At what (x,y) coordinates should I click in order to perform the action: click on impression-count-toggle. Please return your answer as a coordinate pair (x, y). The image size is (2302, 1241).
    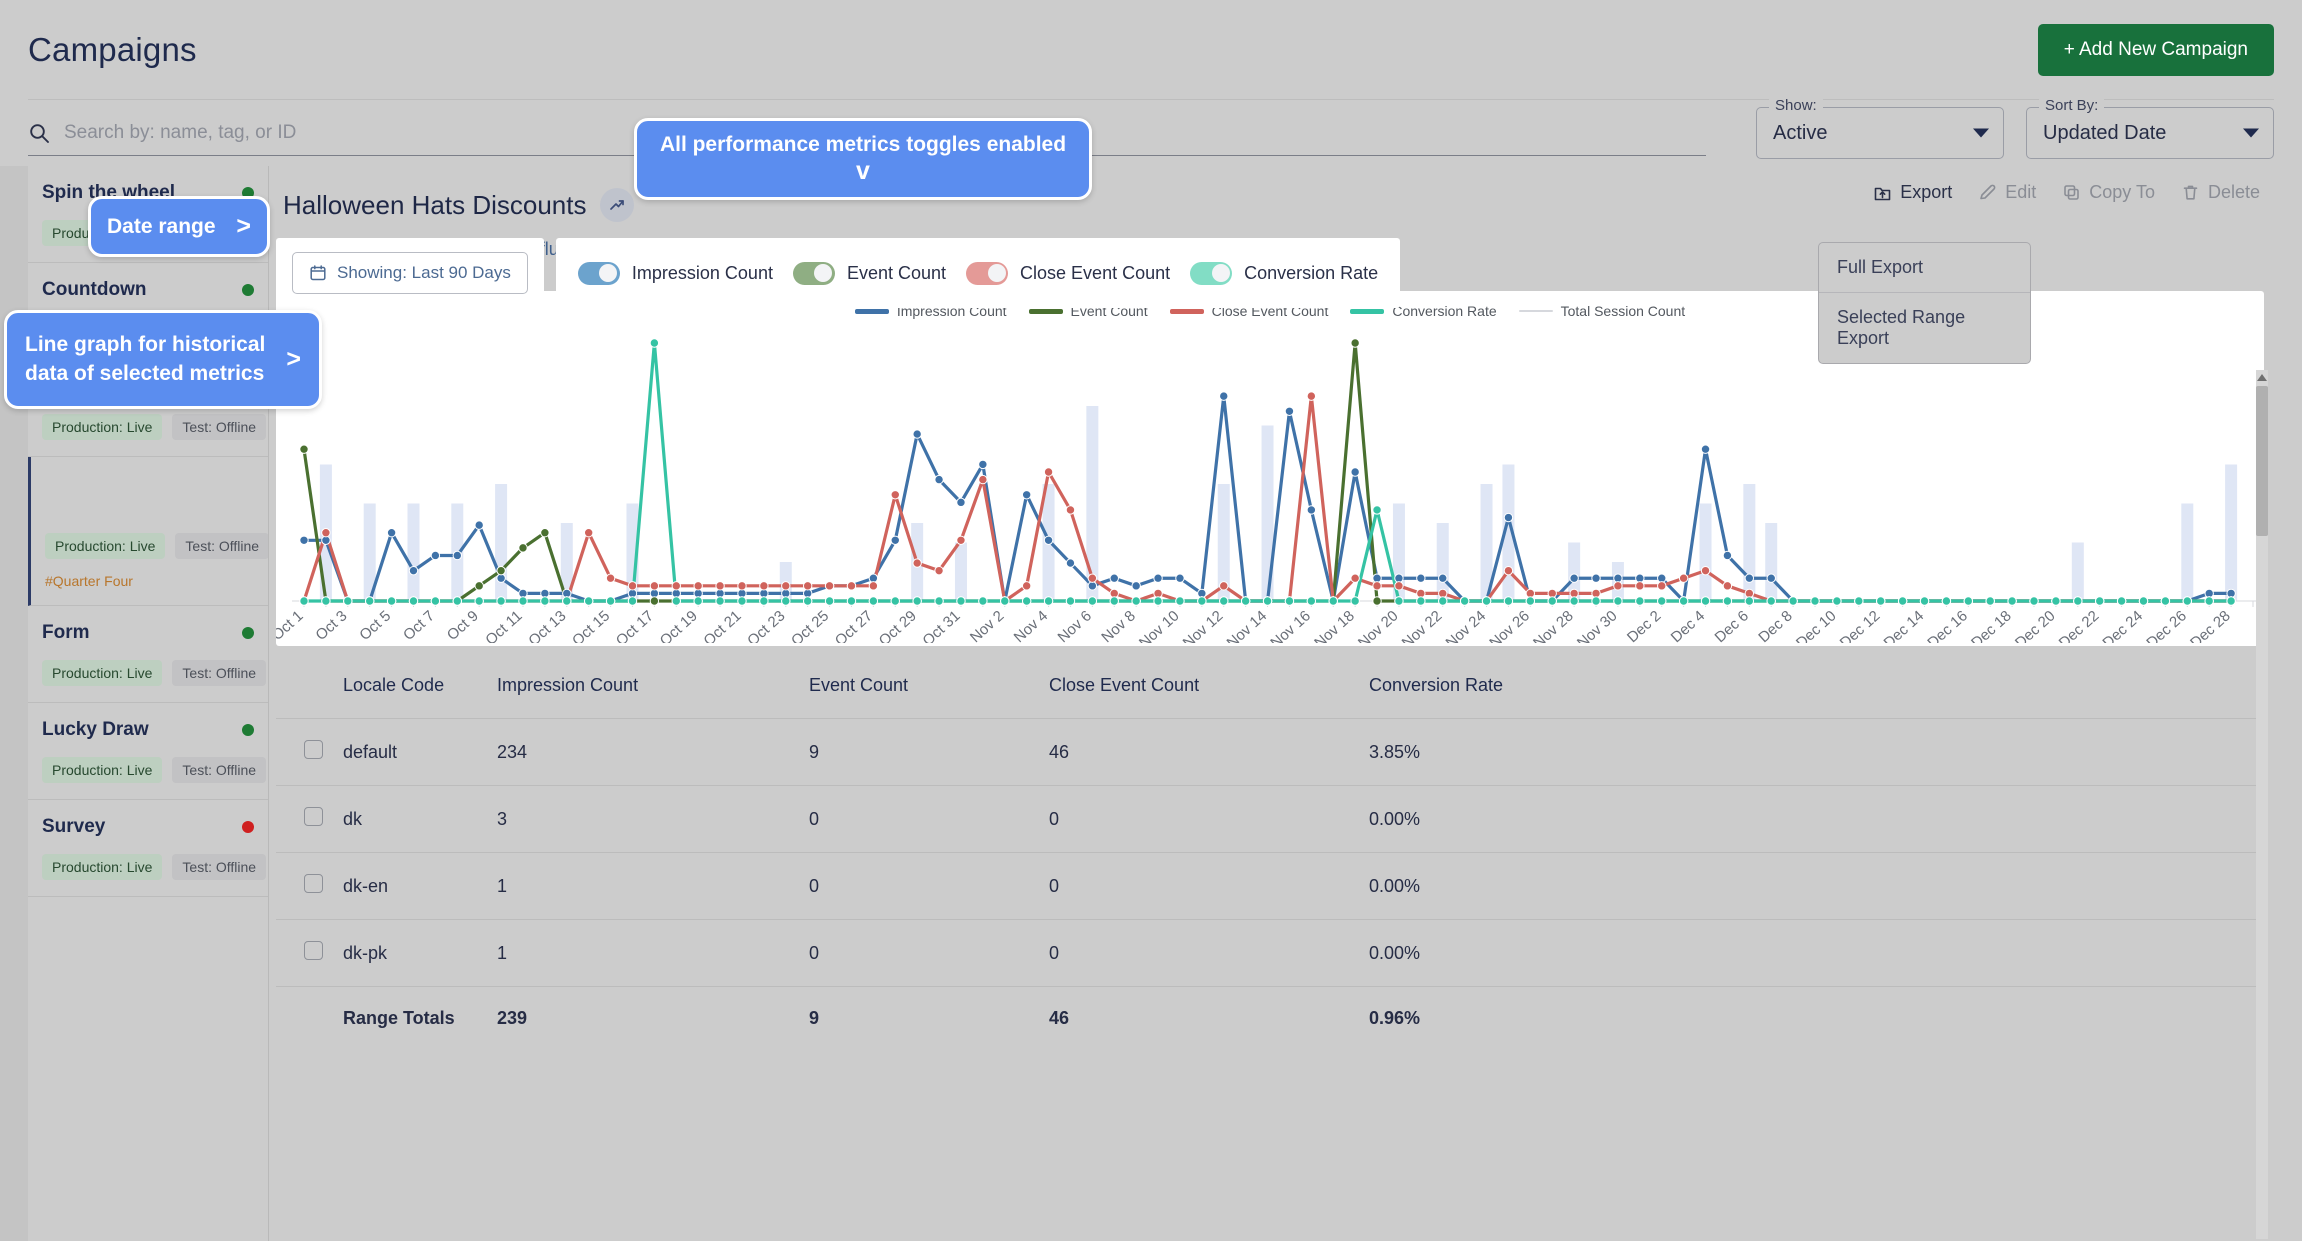
    Looking at the image, I should click on (598, 273).